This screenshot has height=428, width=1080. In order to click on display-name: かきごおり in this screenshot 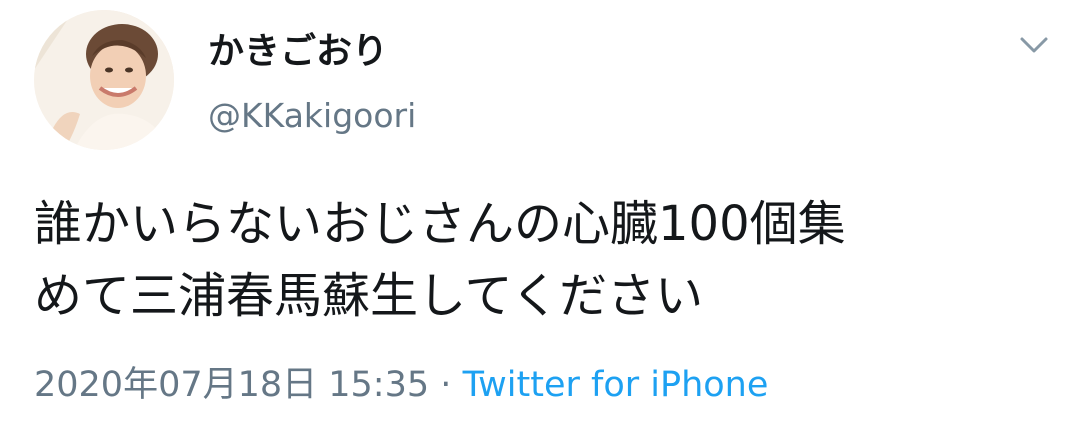, I will do `click(298, 48)`.